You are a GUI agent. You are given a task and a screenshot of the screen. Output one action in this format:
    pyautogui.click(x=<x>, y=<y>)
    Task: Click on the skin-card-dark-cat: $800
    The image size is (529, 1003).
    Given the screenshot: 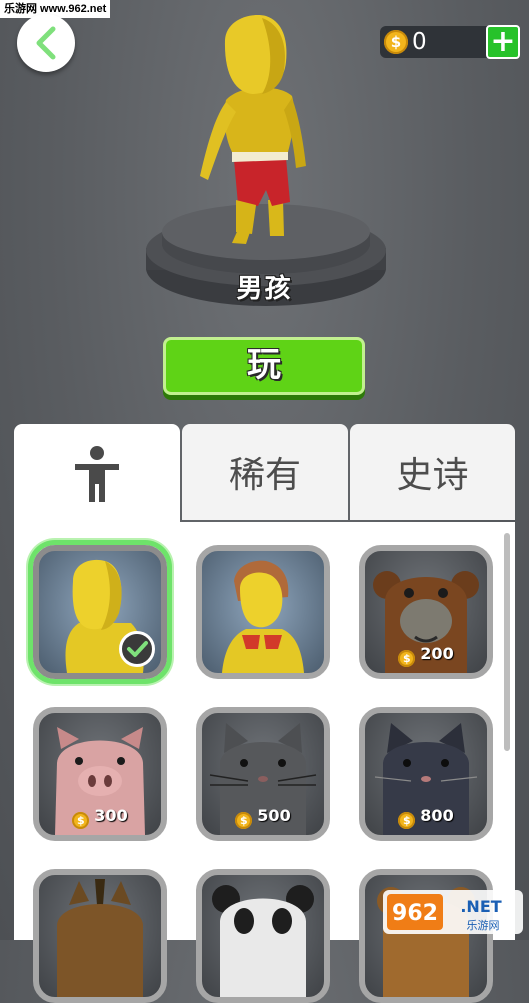 What is the action you would take?
    pyautogui.click(x=426, y=774)
    